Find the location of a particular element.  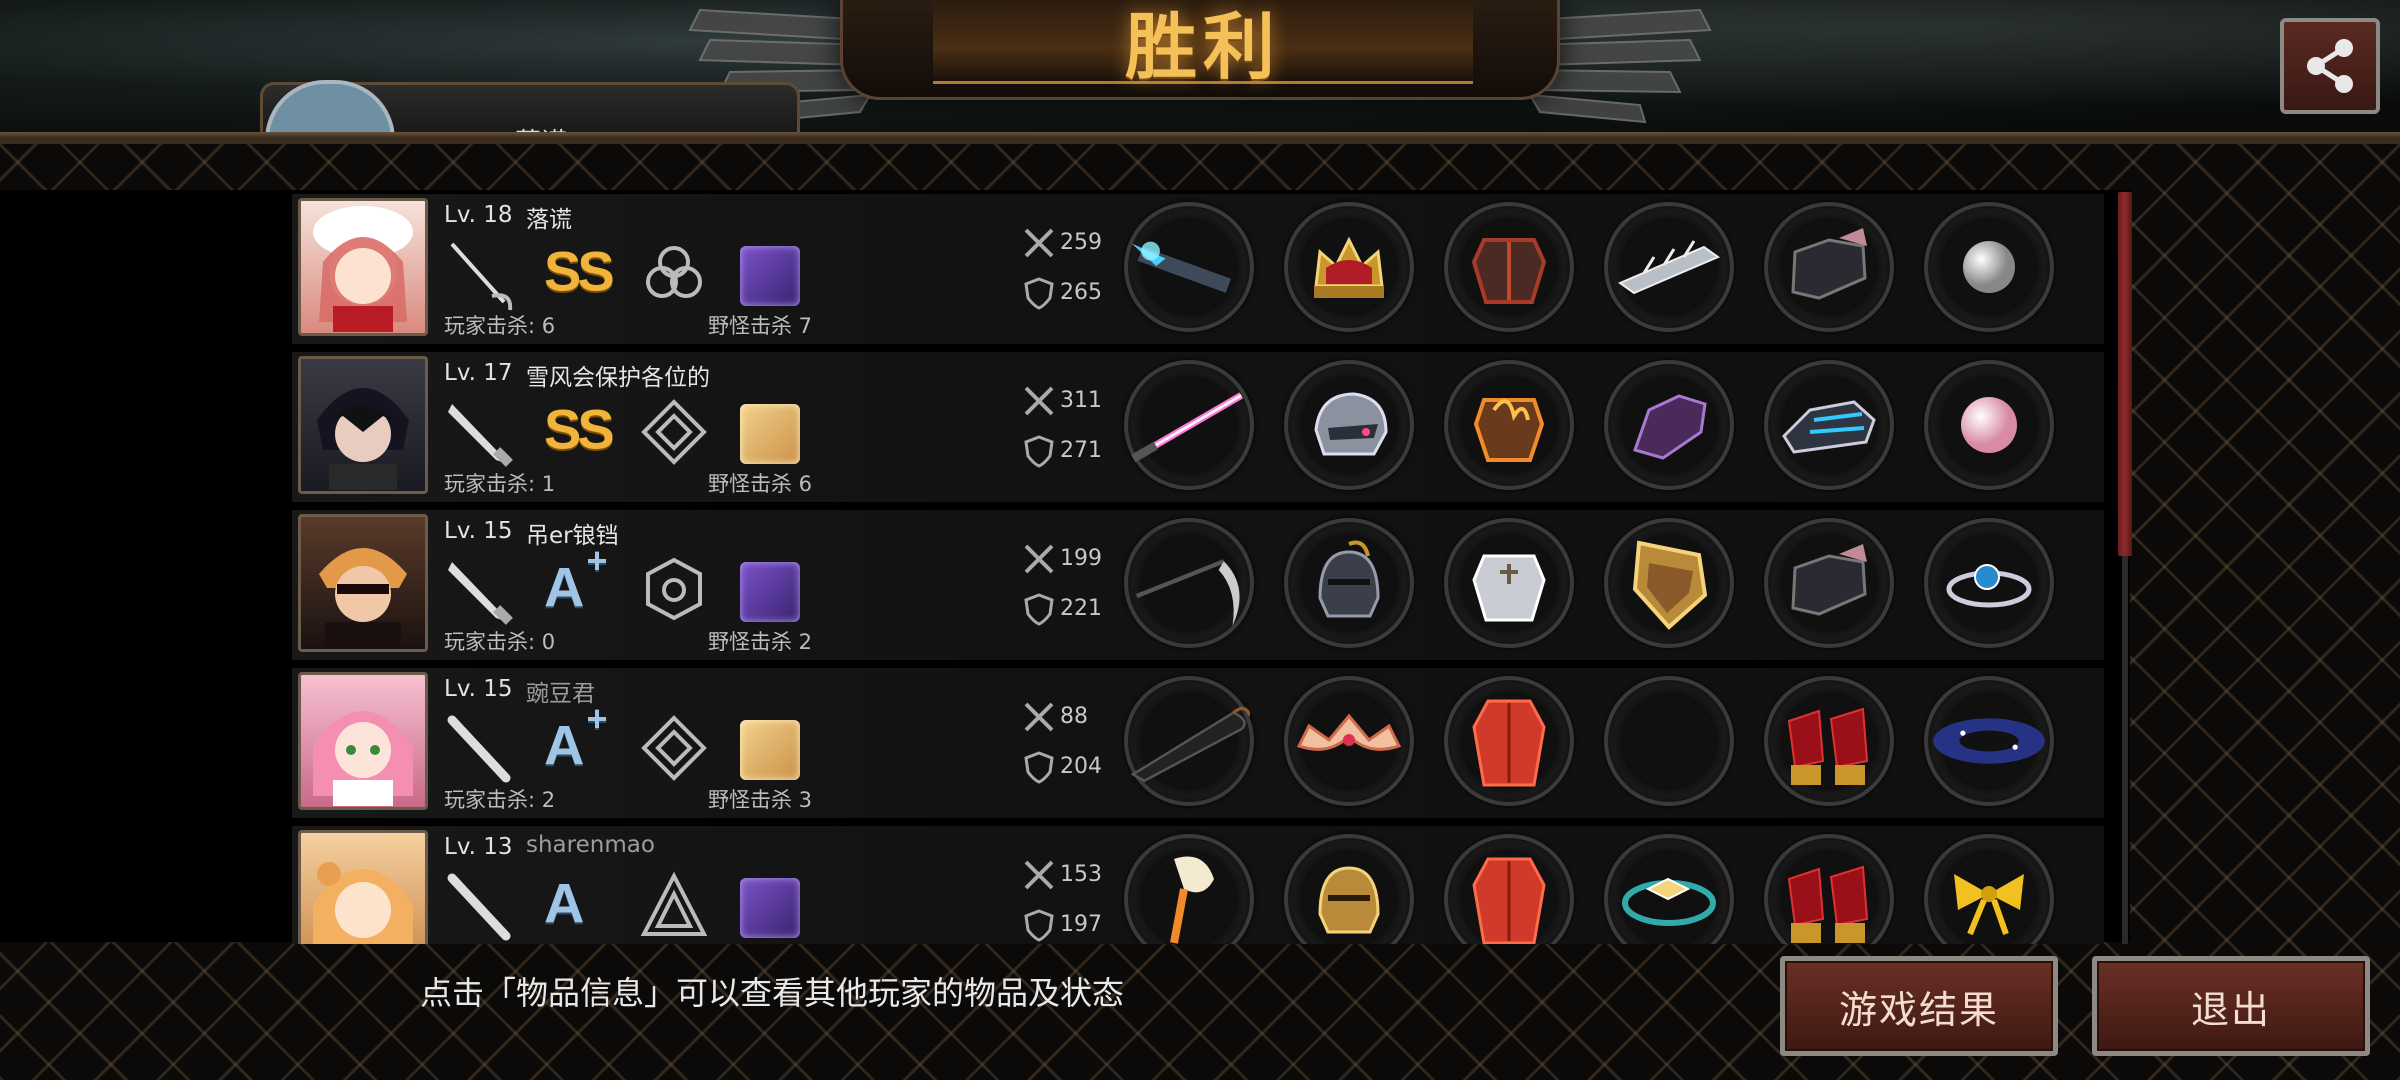

gold-shield-icon is located at coordinates (1670, 585).